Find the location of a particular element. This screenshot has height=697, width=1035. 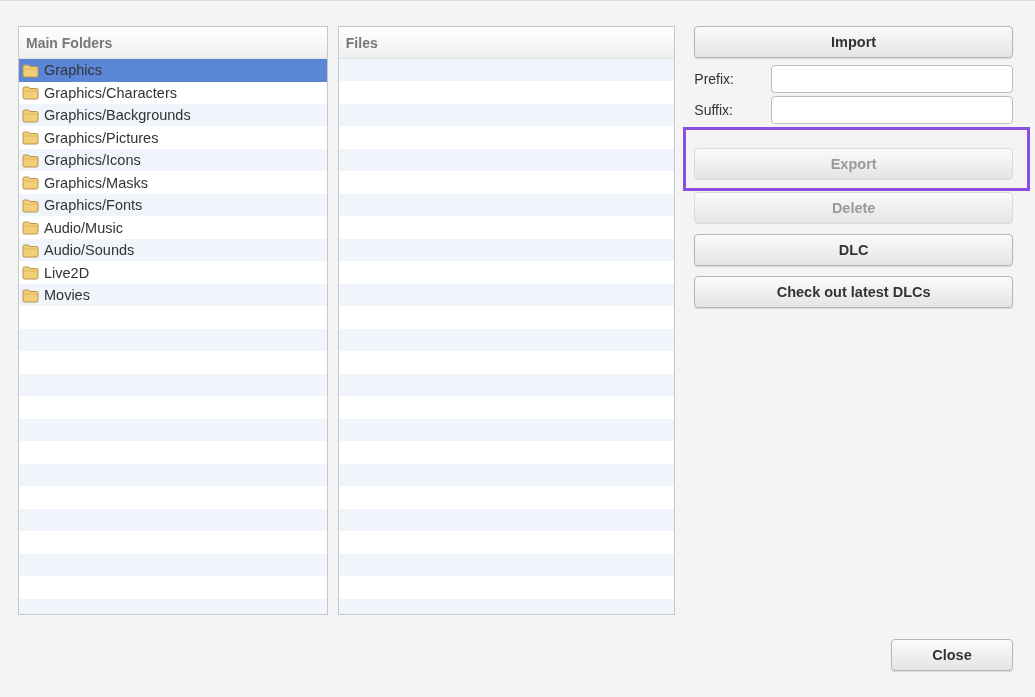

folder-item: Live2D is located at coordinates (173, 272).